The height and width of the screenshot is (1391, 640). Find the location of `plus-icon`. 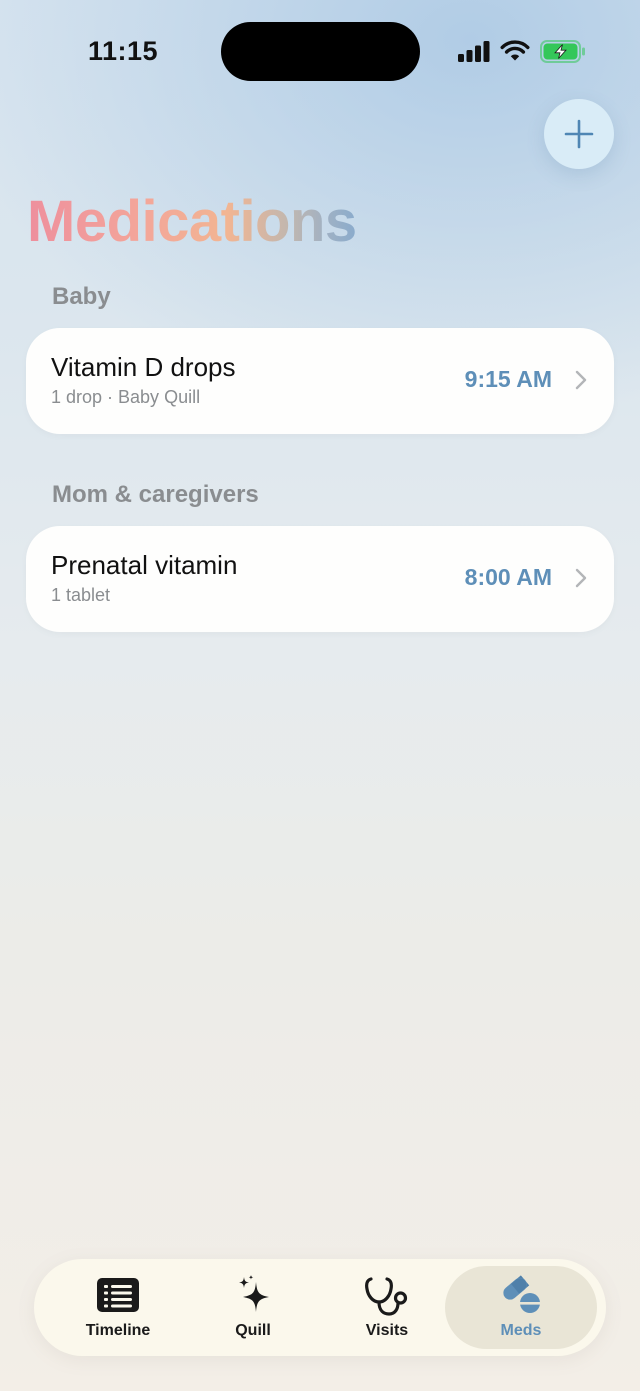

plus-icon is located at coordinates (579, 134).